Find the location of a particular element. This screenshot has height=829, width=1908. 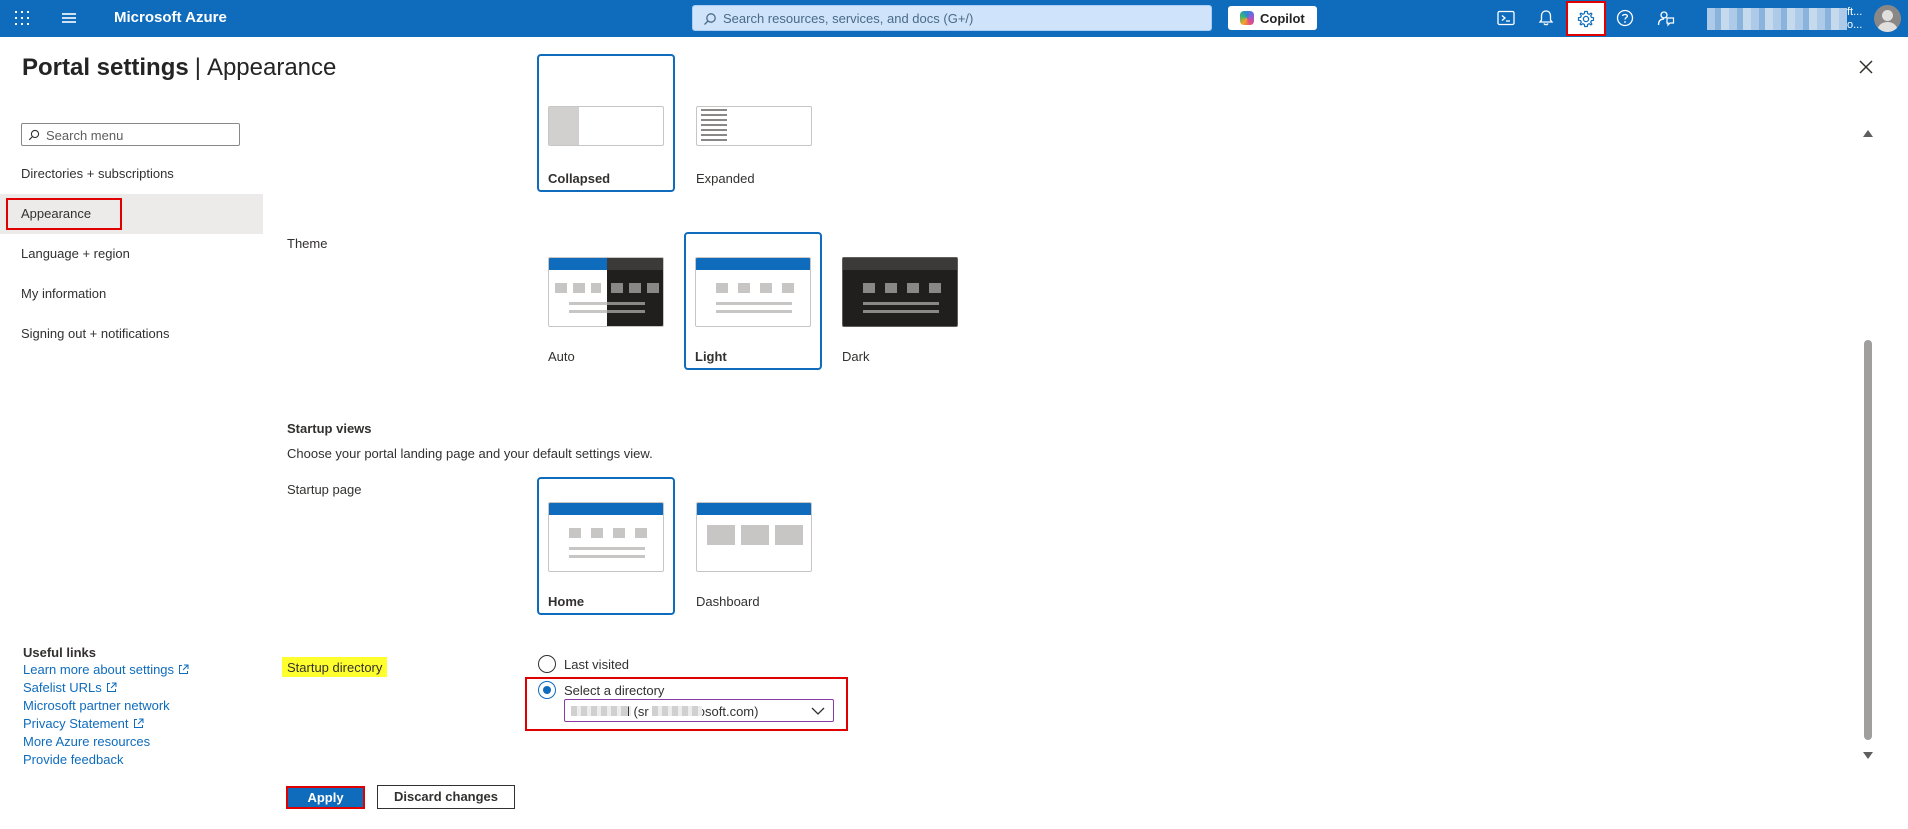

close-icon is located at coordinates (1866, 67).